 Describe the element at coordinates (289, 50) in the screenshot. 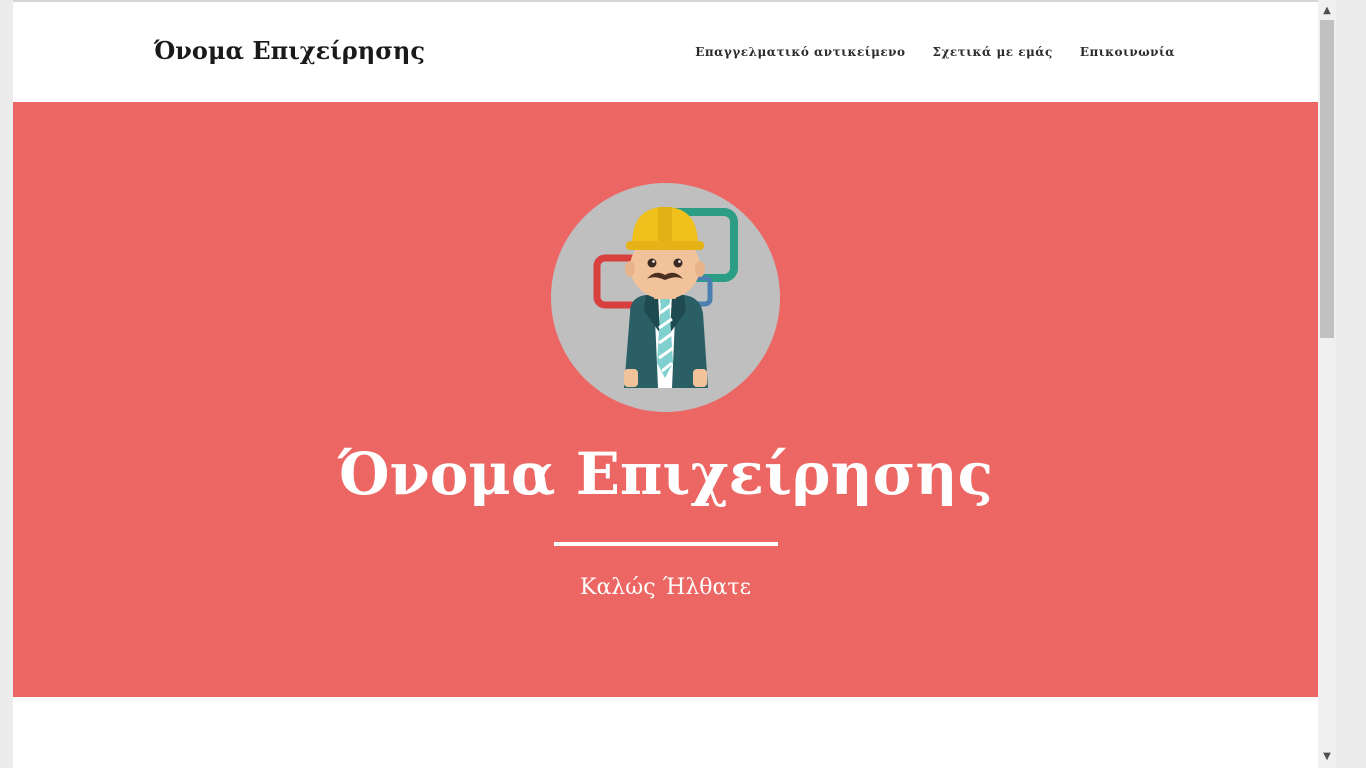

I see `brand-link: Όνομα Επιχείρησης` at that location.